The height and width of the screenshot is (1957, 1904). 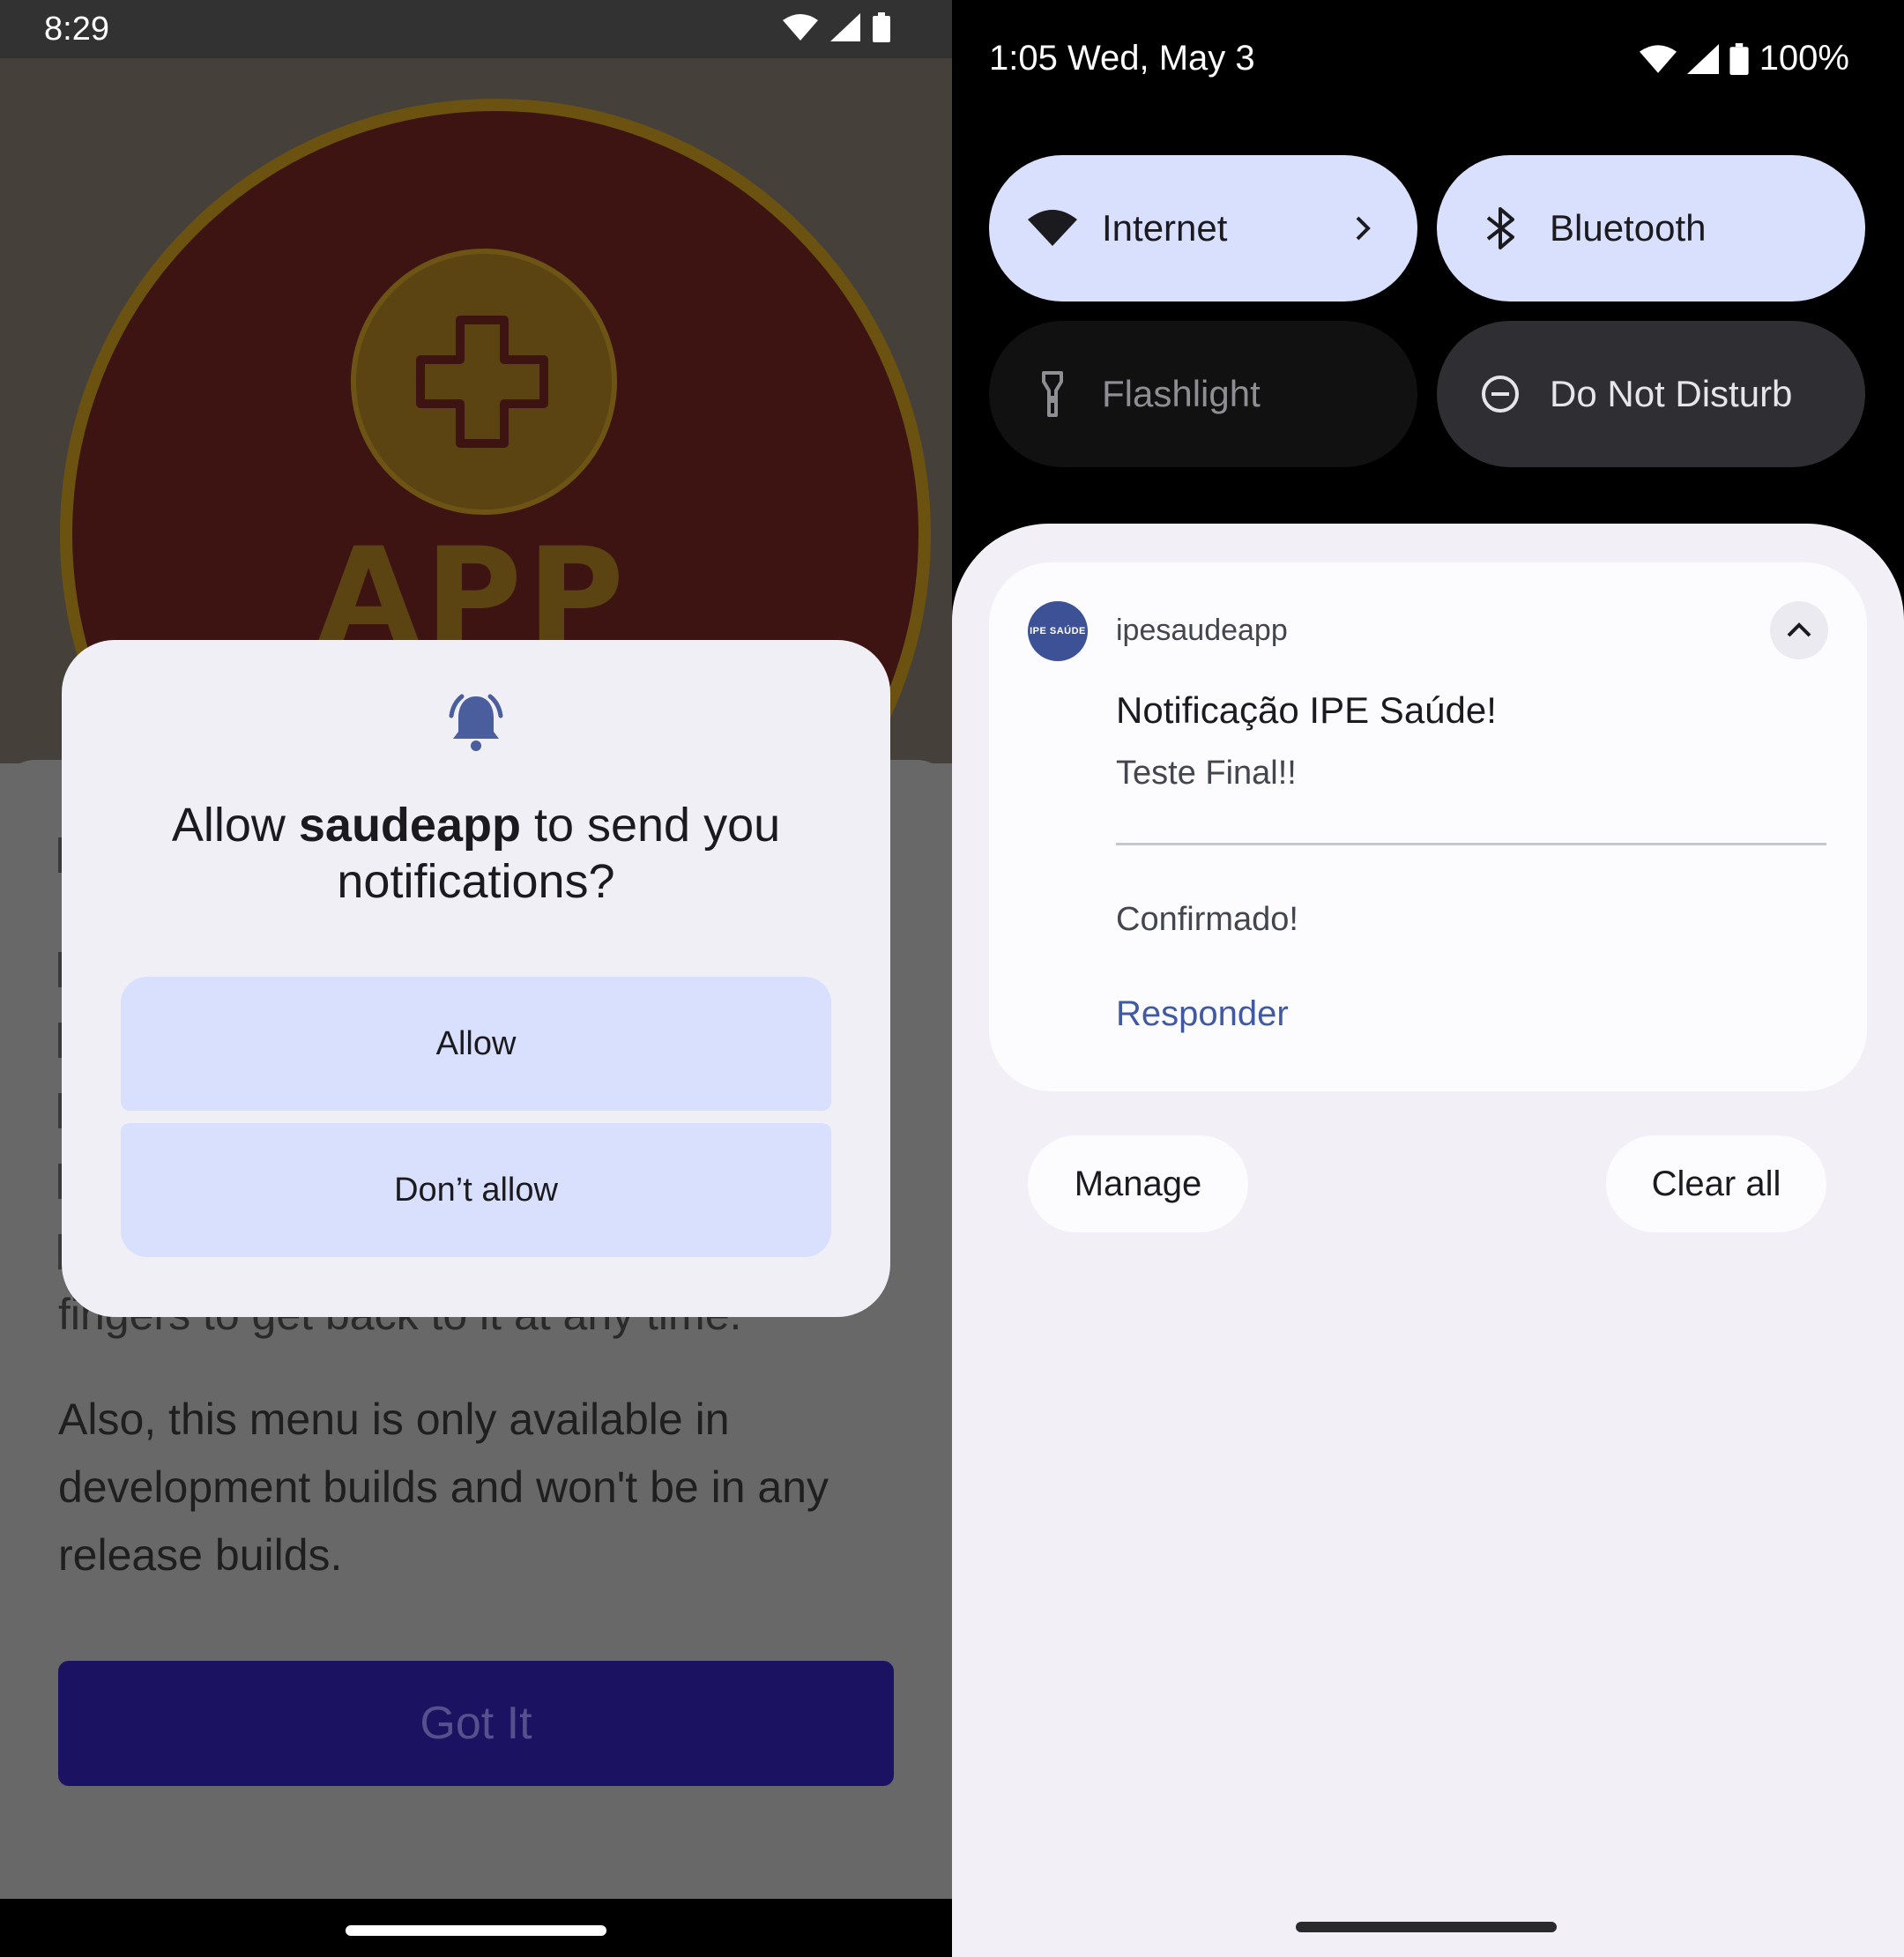 I want to click on navigation-bar, so click(x=476, y=1928).